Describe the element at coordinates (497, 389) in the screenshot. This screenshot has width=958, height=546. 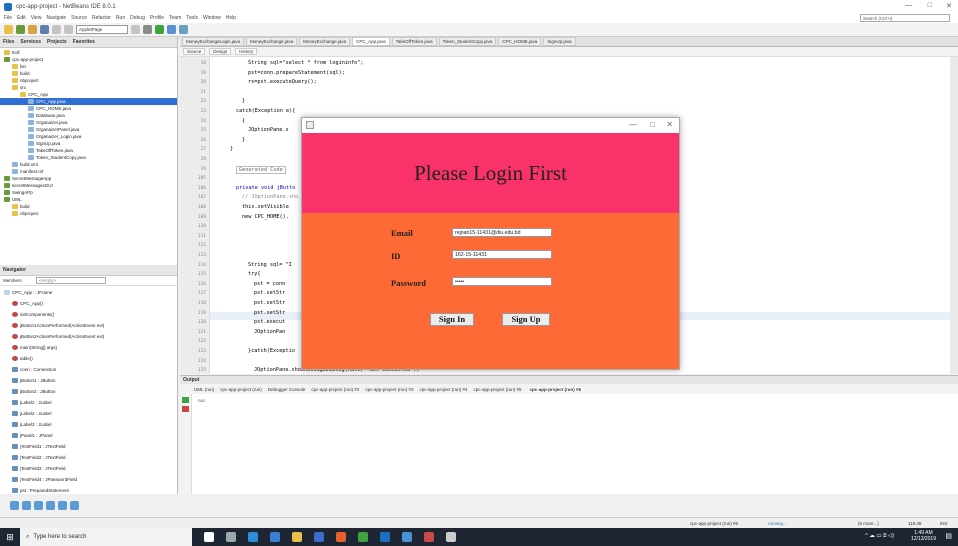
I see `output-tab: cpc-app-project (run) #5` at that location.